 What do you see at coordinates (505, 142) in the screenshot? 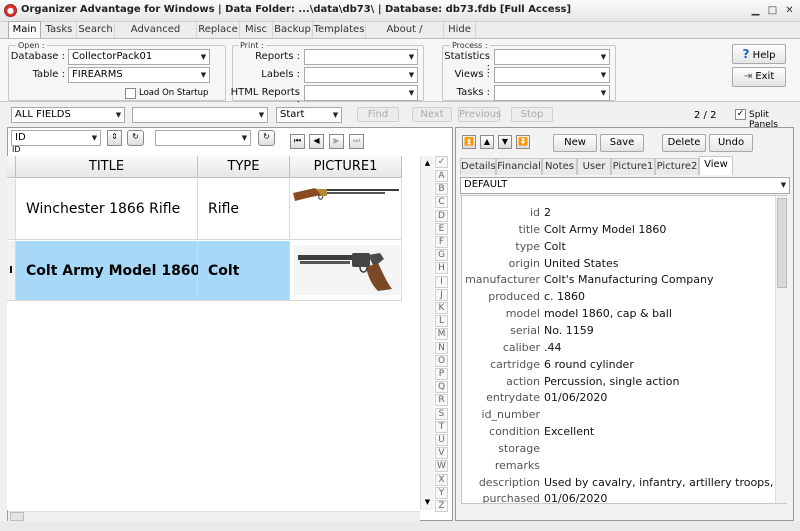
I see `move-down-icon: ▼` at bounding box center [505, 142].